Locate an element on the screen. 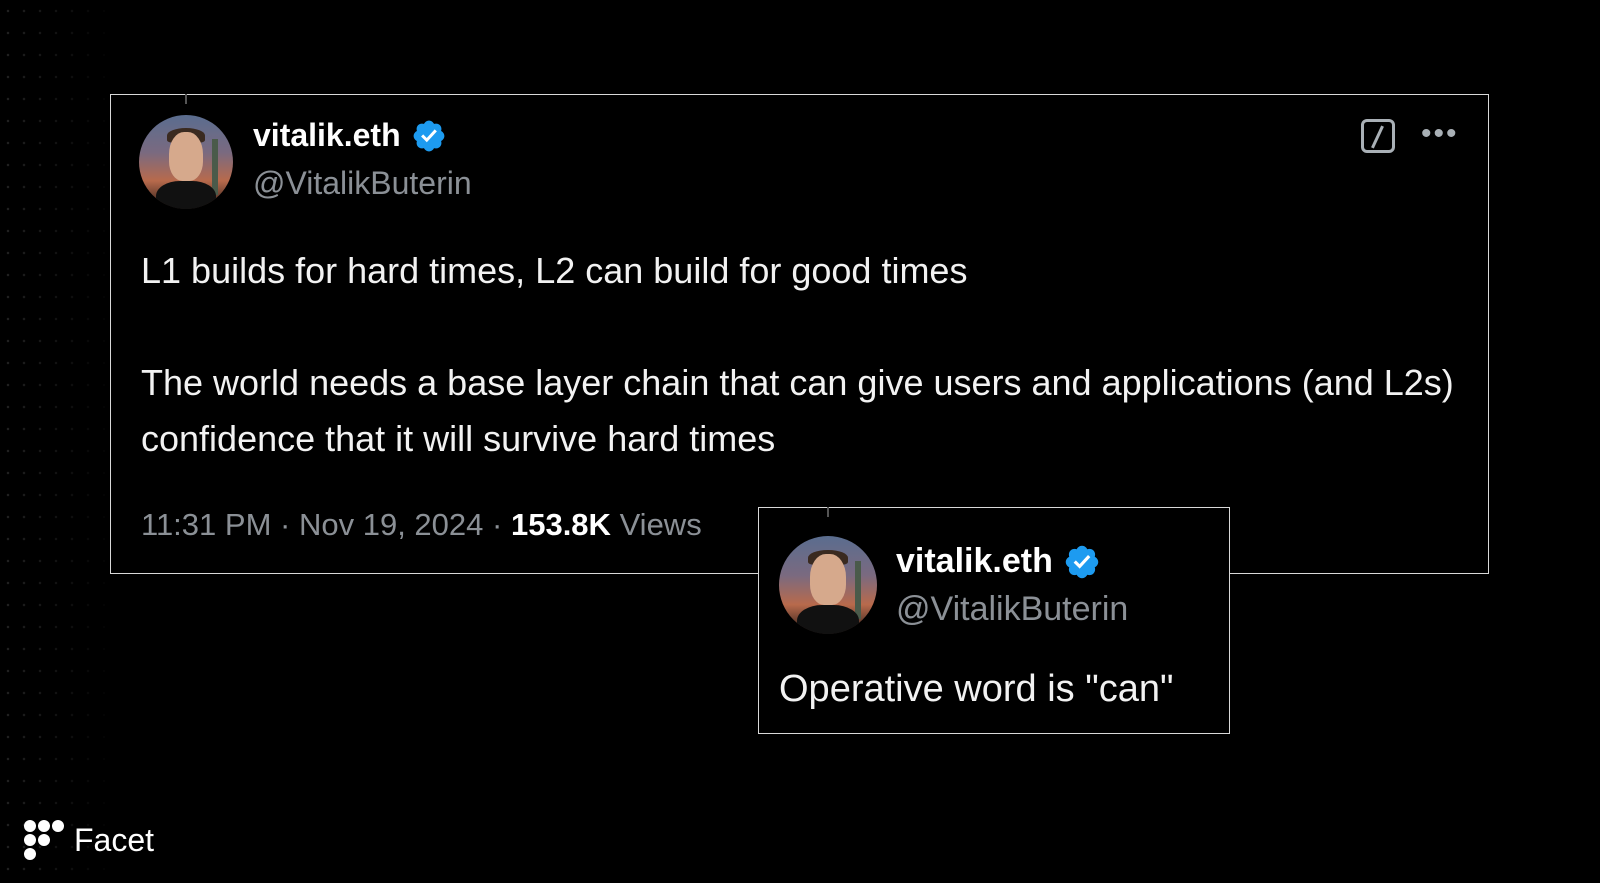 The width and height of the screenshot is (1600, 883). reply-author-name-row: vitalik.eth is located at coordinates (998, 561).